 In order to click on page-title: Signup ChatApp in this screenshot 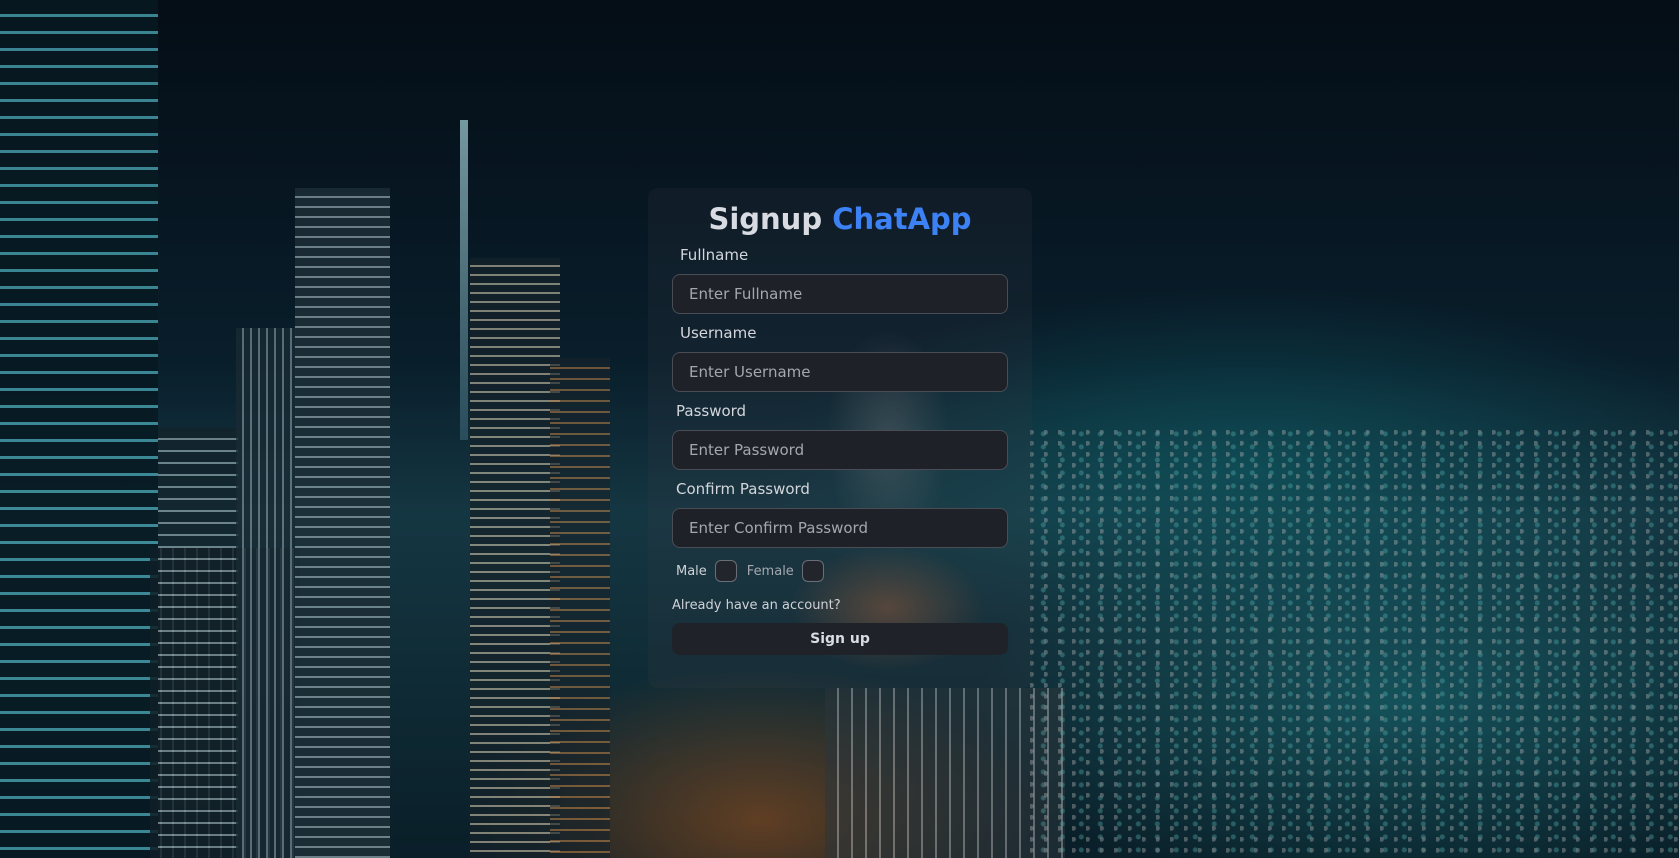, I will do `click(840, 219)`.